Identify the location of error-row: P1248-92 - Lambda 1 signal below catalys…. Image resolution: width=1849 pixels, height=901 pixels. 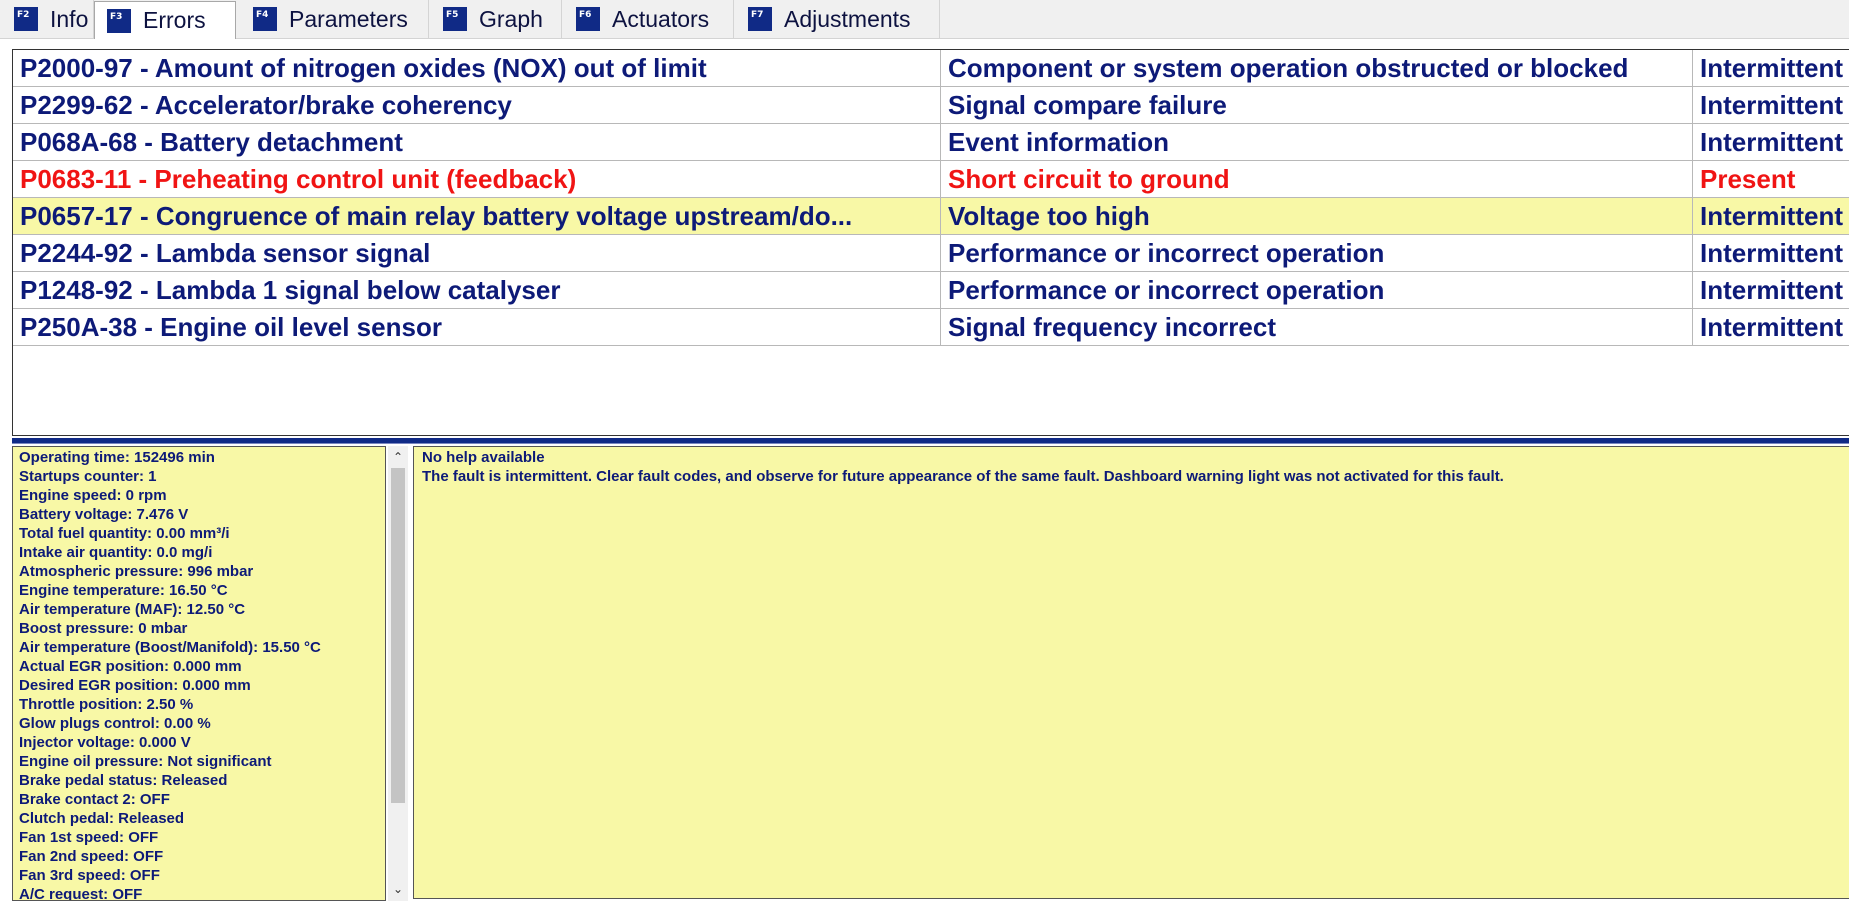
(931, 290).